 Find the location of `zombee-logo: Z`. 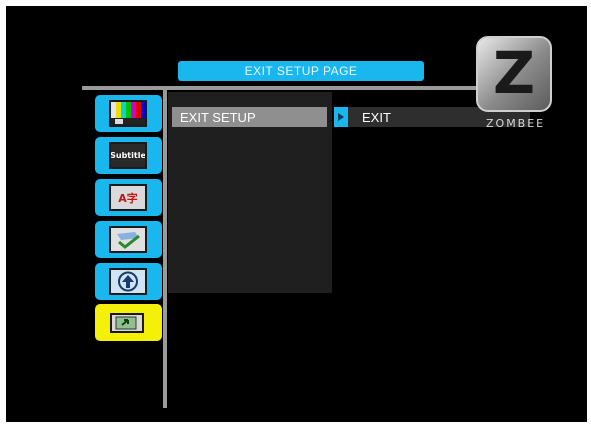

zombee-logo: Z is located at coordinates (514, 74).